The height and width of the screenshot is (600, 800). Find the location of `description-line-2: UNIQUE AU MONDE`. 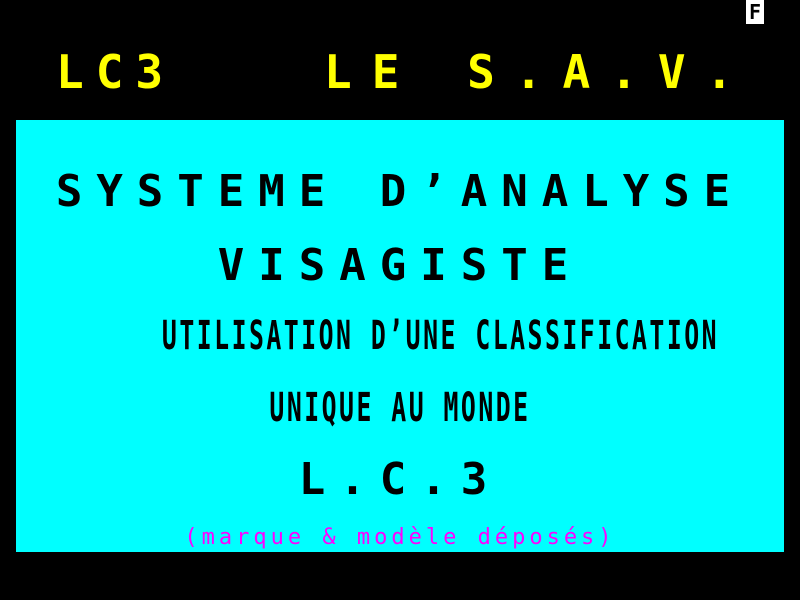

description-line-2: UNIQUE AU MONDE is located at coordinates (400, 408).